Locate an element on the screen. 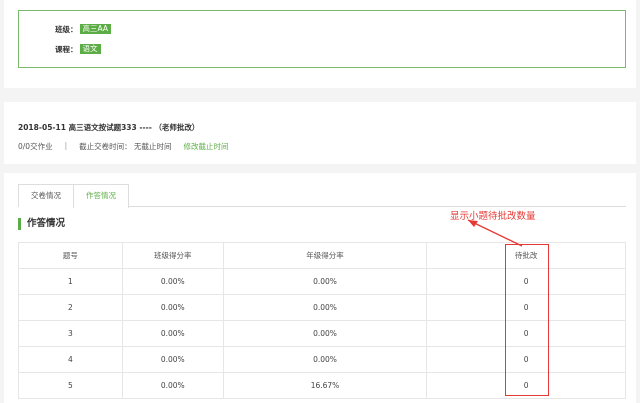 The image size is (640, 403). header-question-no: 题号 is located at coordinates (70, 255).